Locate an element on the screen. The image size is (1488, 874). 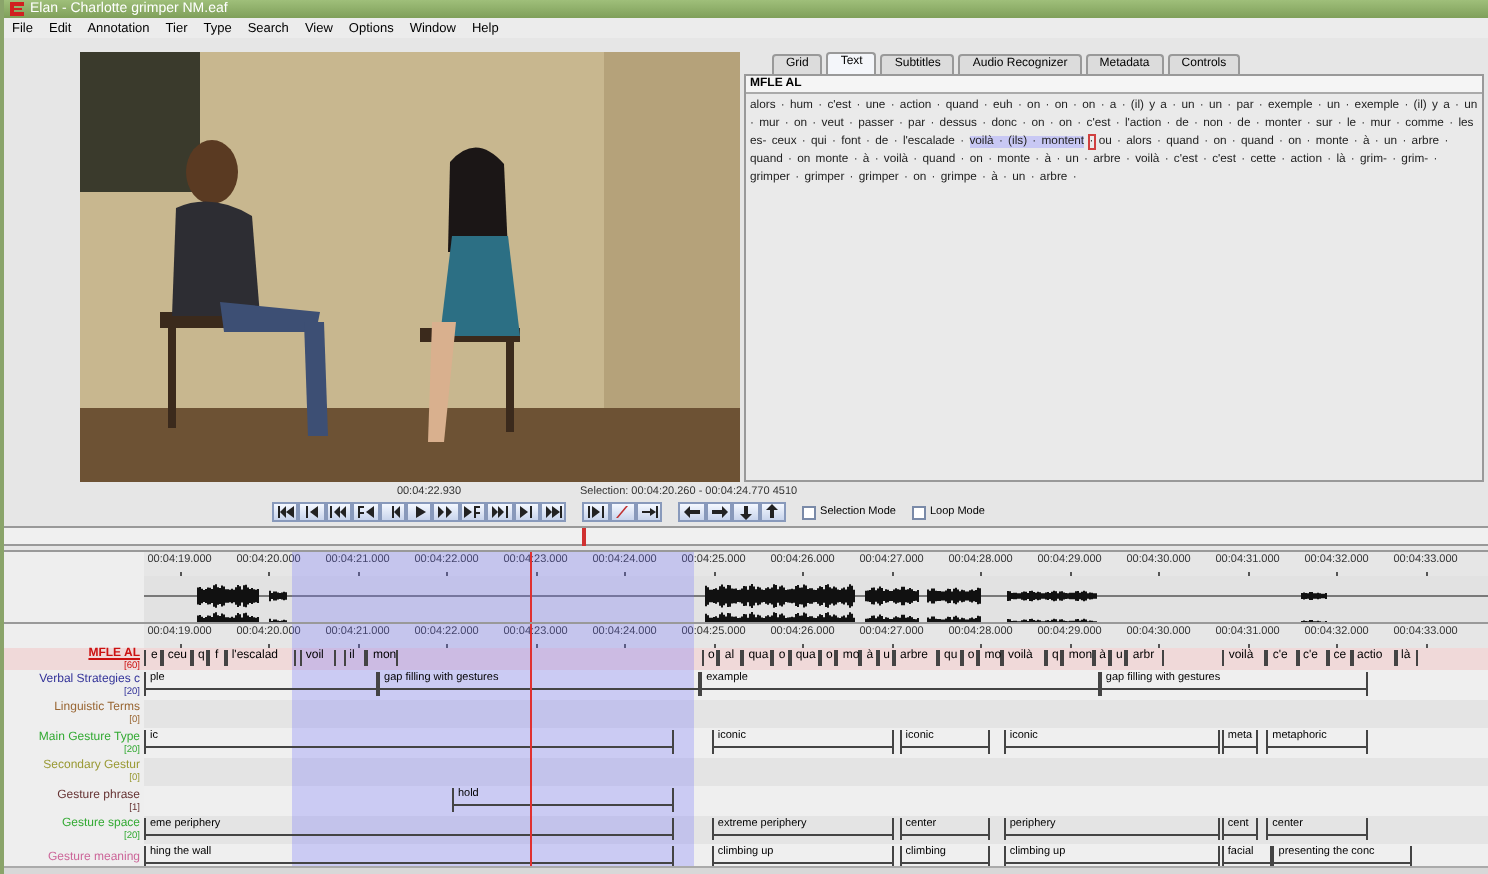
selection-boundary-button is located at coordinates (649, 512).